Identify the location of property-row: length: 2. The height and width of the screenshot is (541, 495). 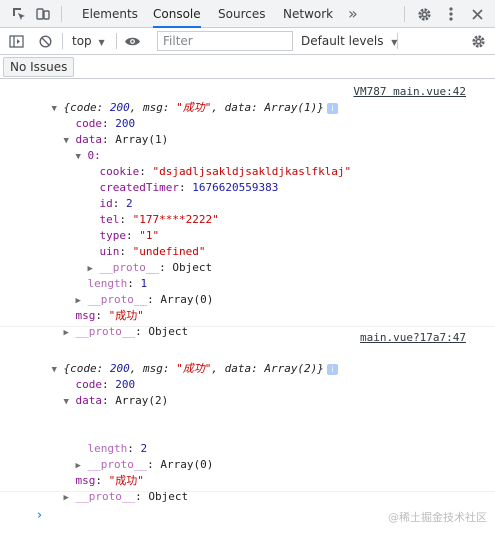
(117, 448).